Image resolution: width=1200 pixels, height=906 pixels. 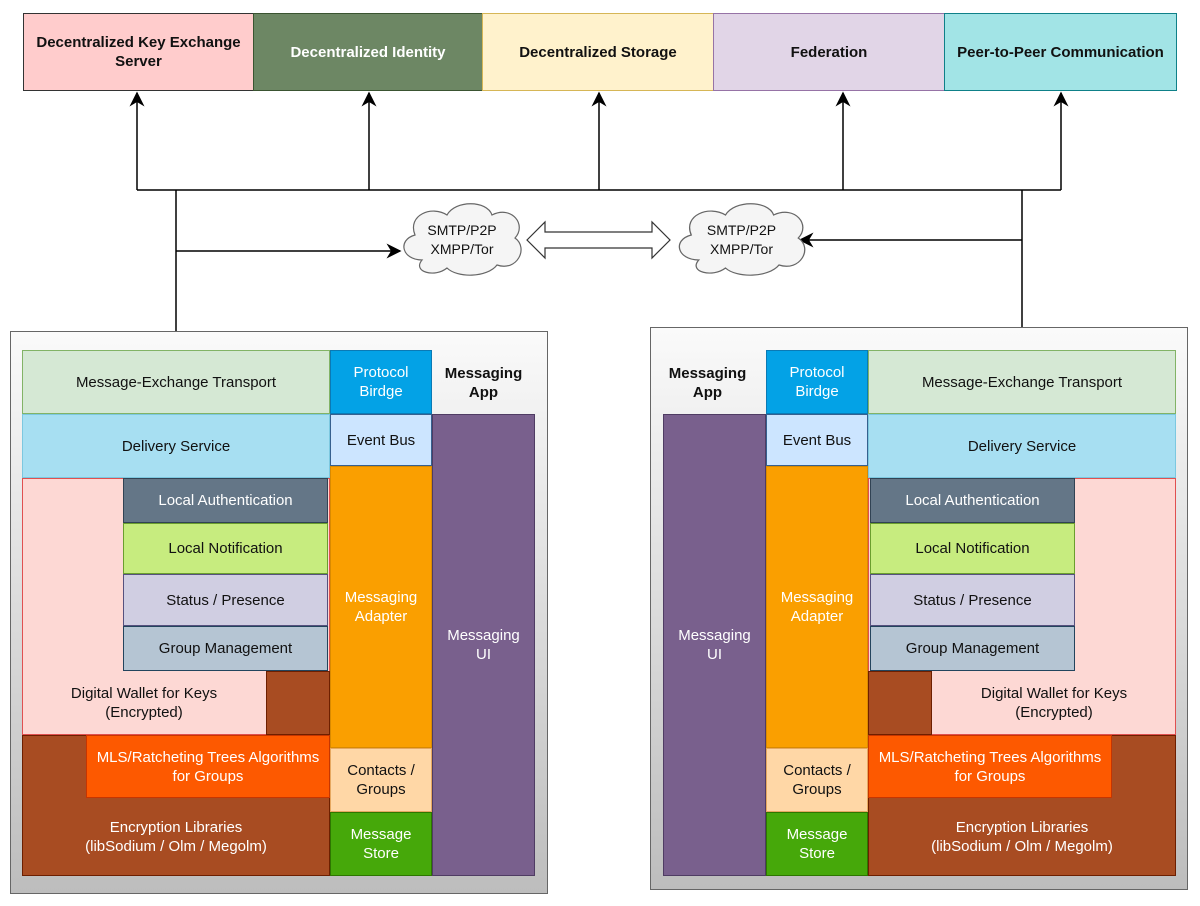 What do you see at coordinates (707, 382) in the screenshot?
I see `right-app-title: Messaging App` at bounding box center [707, 382].